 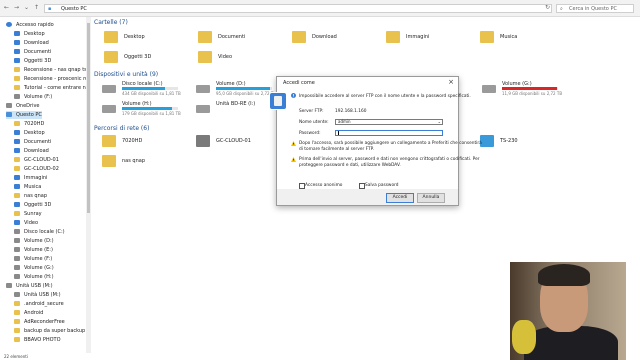 I want to click on capacity-bar, so click(x=150, y=108).